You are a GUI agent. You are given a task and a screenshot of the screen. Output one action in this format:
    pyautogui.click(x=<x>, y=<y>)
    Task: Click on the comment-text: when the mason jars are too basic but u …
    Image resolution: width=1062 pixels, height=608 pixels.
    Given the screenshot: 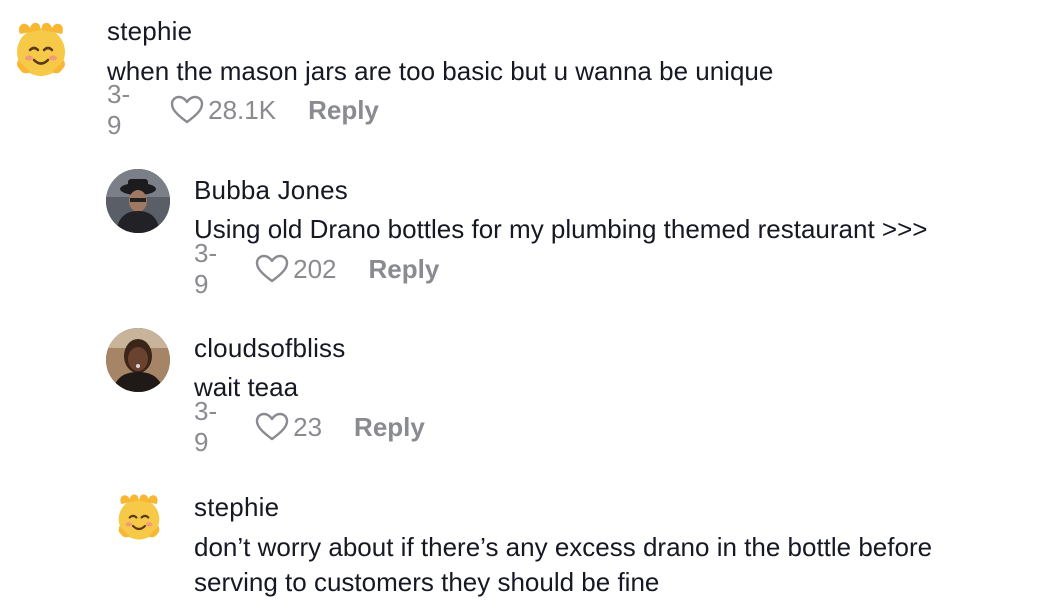 What is the action you would take?
    pyautogui.click(x=440, y=71)
    